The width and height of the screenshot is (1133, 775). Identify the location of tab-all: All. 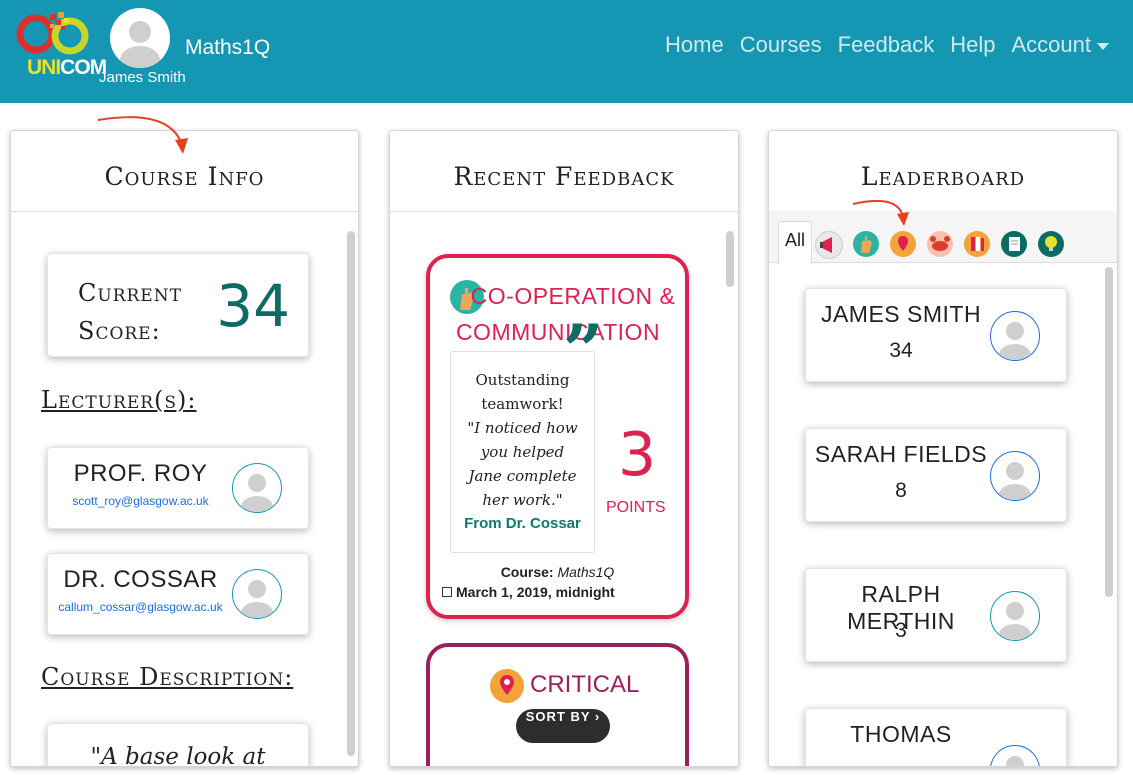
(795, 242).